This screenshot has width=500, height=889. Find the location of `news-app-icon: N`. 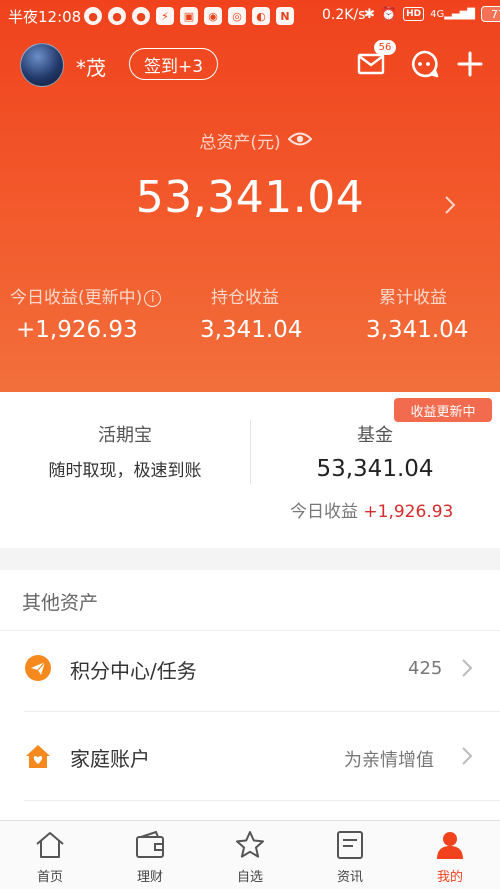

news-app-icon: N is located at coordinates (285, 16).